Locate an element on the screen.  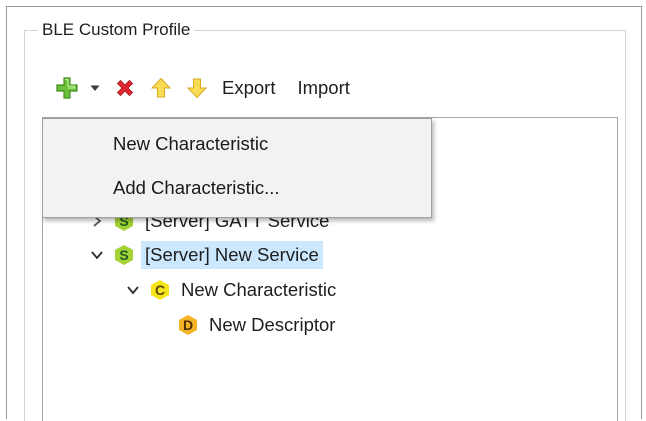
svg-text: S is located at coordinates (123, 255).